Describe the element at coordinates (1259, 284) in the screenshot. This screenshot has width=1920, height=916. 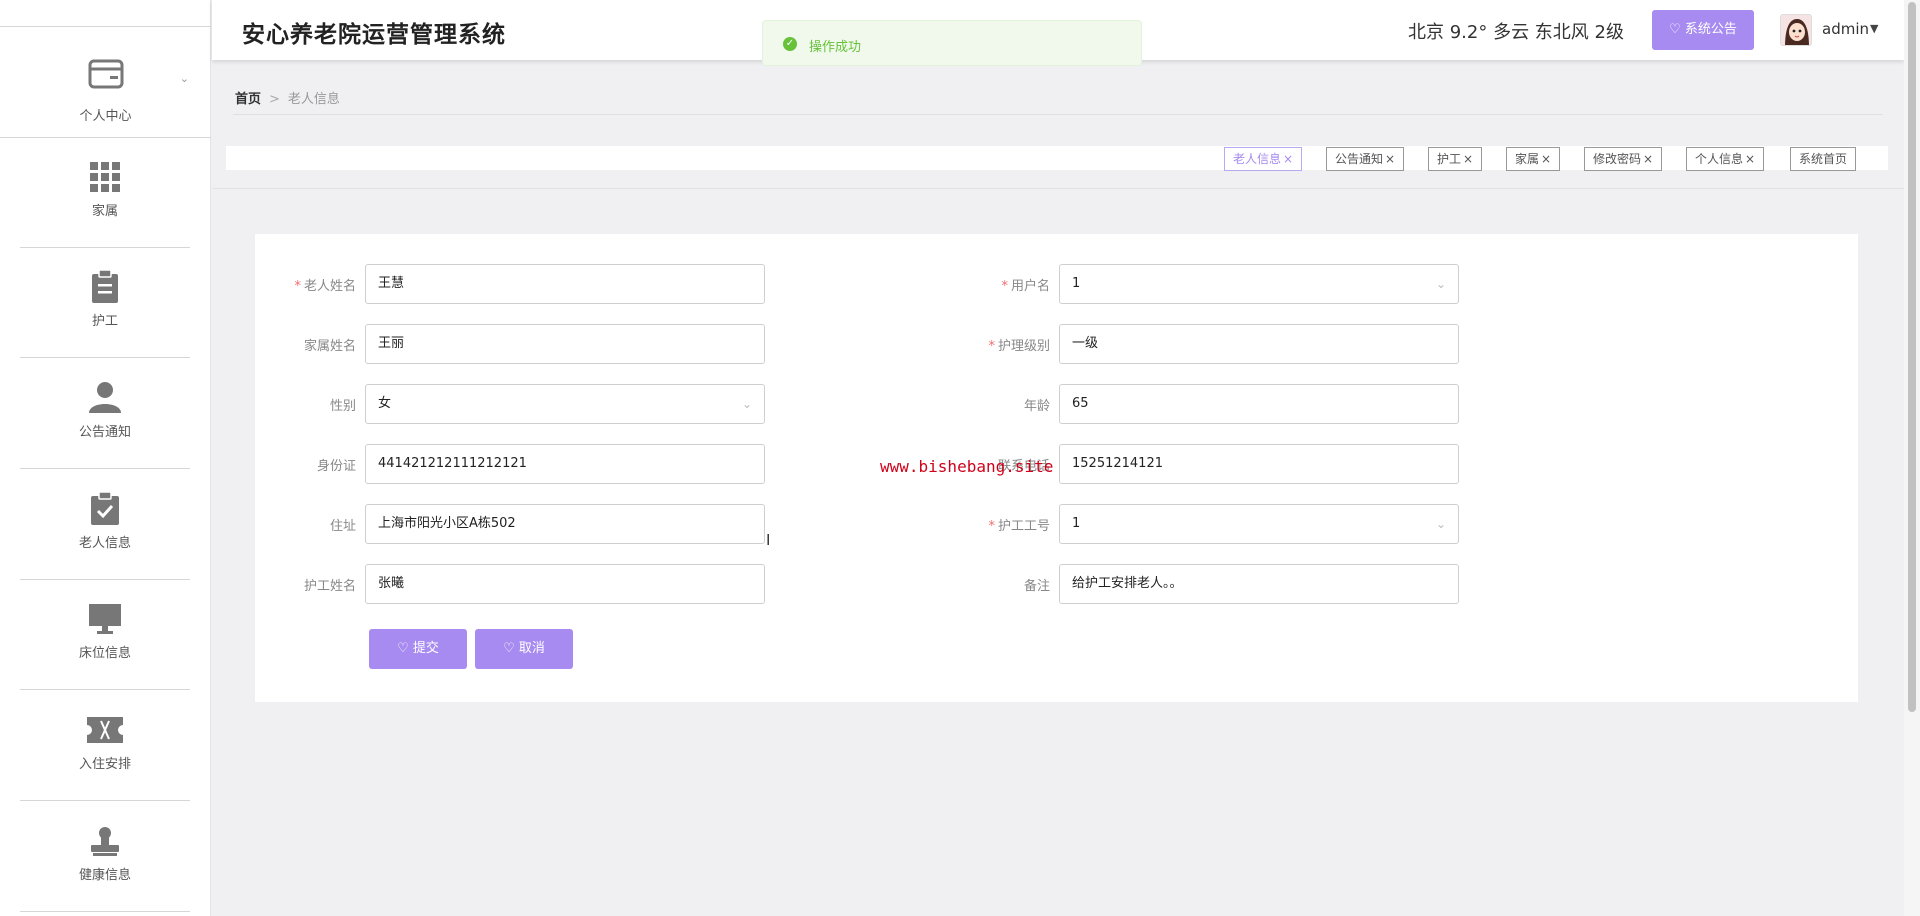
I see `username-select: 1 ⌄` at that location.